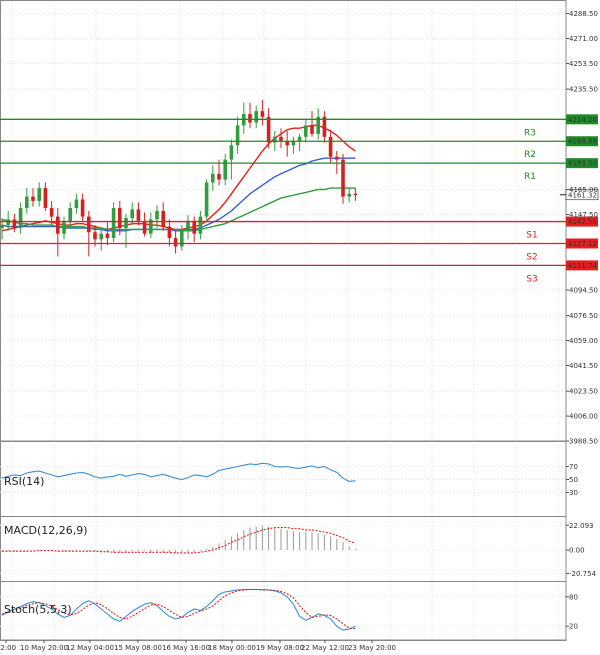 The height and width of the screenshot is (655, 600). Describe the element at coordinates (90, 648) in the screenshot. I see `time-tick-label: 12 May 04:00` at that location.